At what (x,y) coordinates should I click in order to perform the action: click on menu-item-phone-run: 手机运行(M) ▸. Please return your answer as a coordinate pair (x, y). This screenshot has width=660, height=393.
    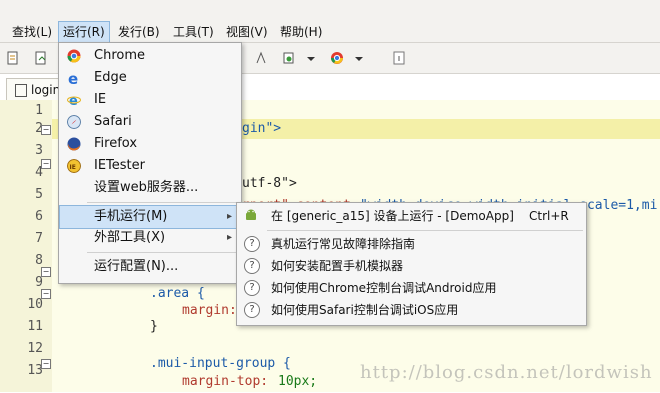
    Looking at the image, I should click on (150, 217).